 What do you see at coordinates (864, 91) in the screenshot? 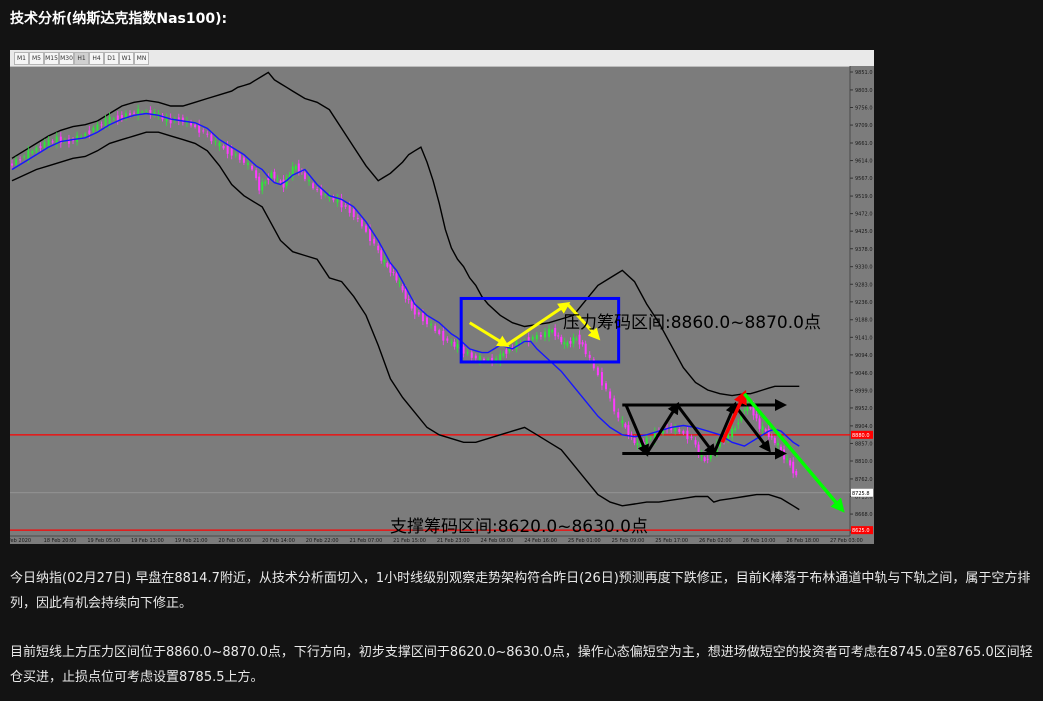
I see `y-tick-label: 9803.0` at bounding box center [864, 91].